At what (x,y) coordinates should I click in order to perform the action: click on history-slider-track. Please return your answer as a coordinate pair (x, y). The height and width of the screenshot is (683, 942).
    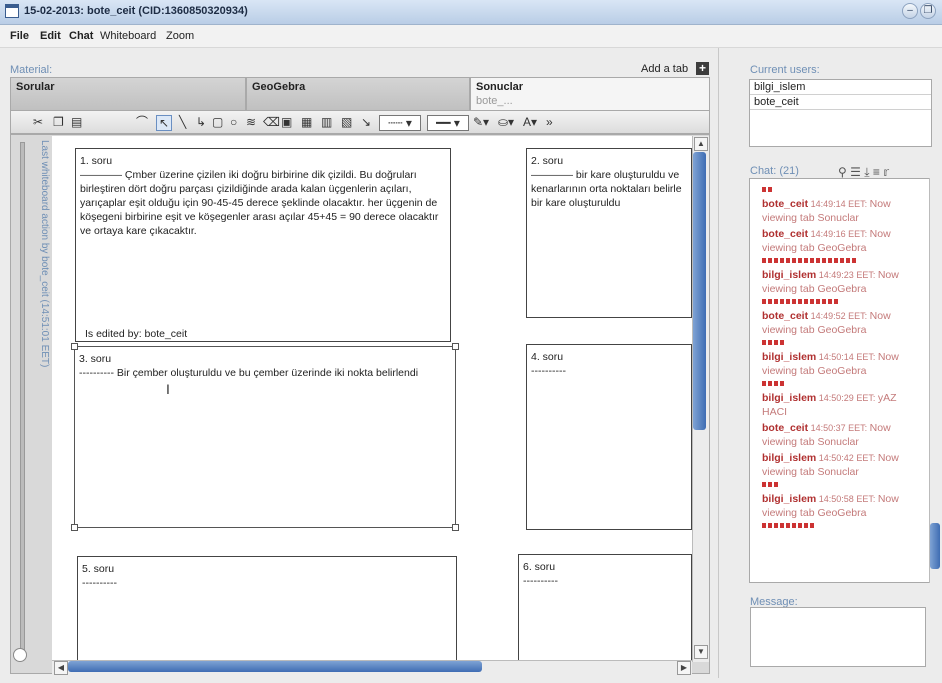
    Looking at the image, I should click on (22, 398).